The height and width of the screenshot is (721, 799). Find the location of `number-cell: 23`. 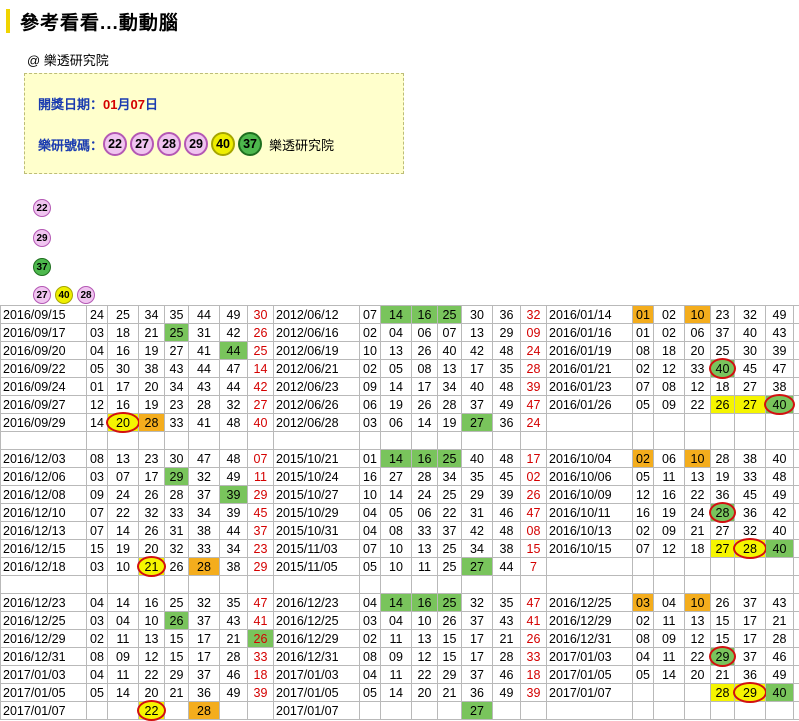

number-cell: 23 is located at coordinates (177, 405).